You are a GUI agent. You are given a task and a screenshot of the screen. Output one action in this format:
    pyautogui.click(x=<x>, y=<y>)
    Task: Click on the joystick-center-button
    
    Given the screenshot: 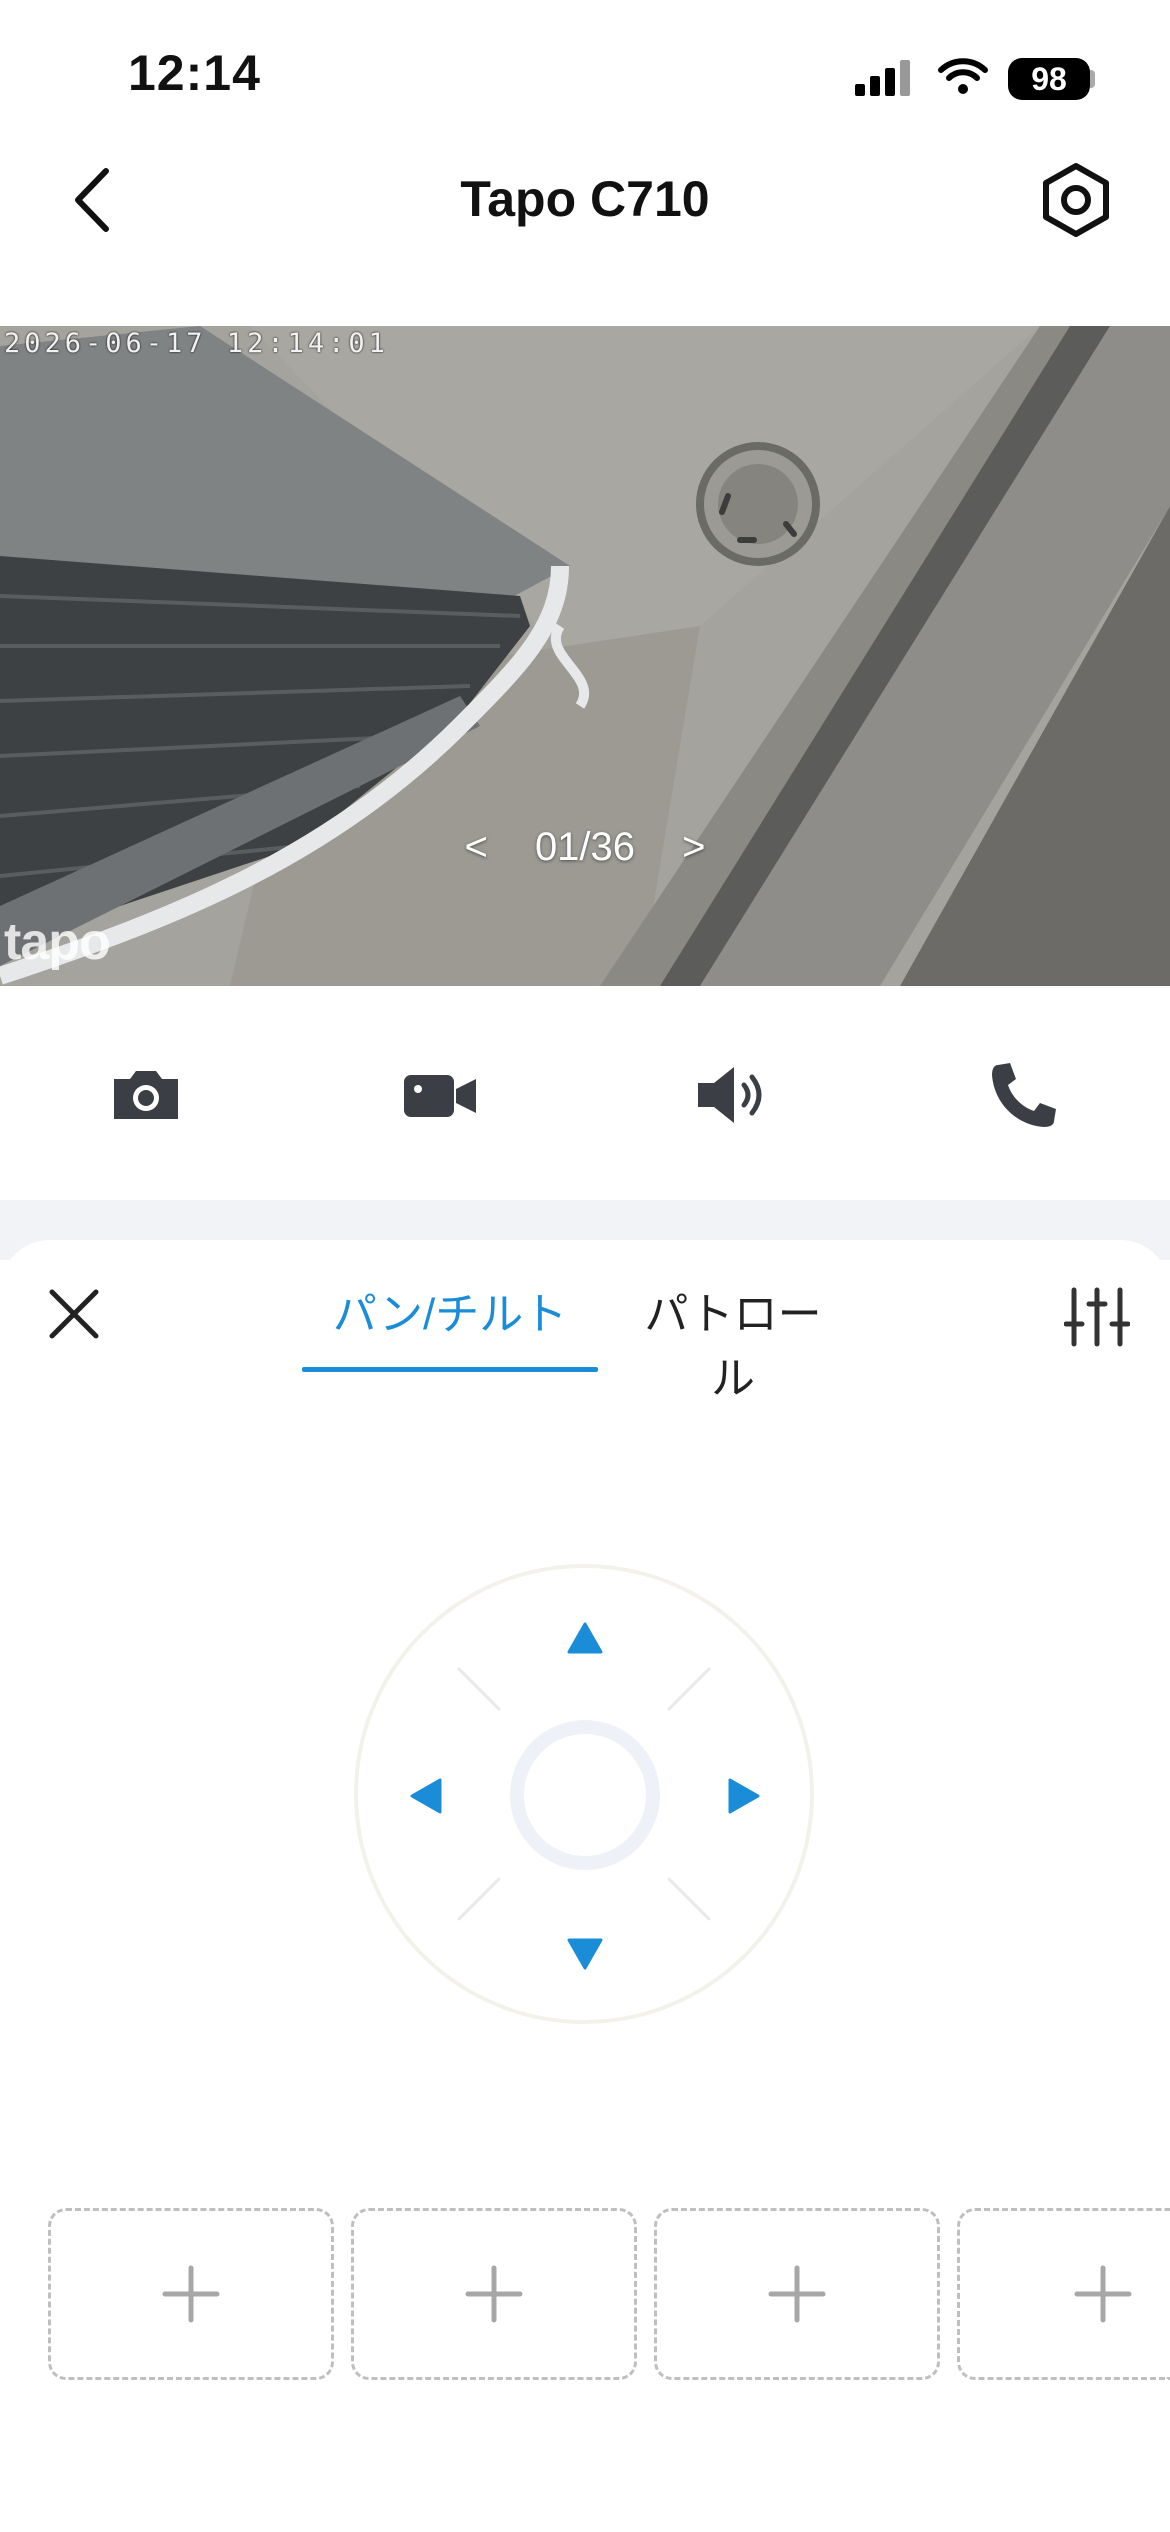 What is the action you would take?
    pyautogui.click(x=585, y=1795)
    